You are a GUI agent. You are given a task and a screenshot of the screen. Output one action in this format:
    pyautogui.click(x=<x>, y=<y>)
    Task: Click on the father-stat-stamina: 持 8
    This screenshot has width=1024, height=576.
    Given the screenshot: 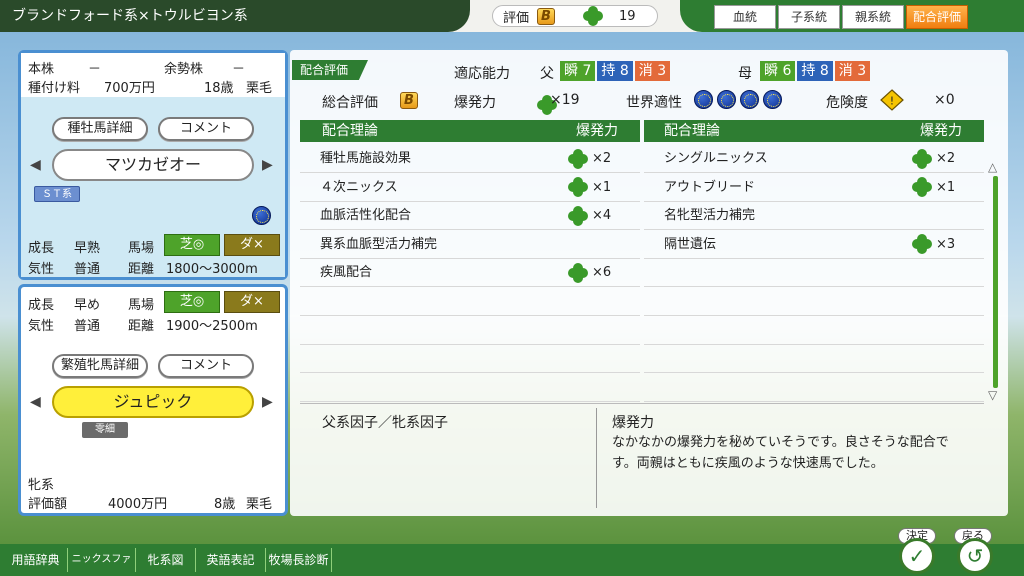 What is the action you would take?
    pyautogui.click(x=615, y=71)
    